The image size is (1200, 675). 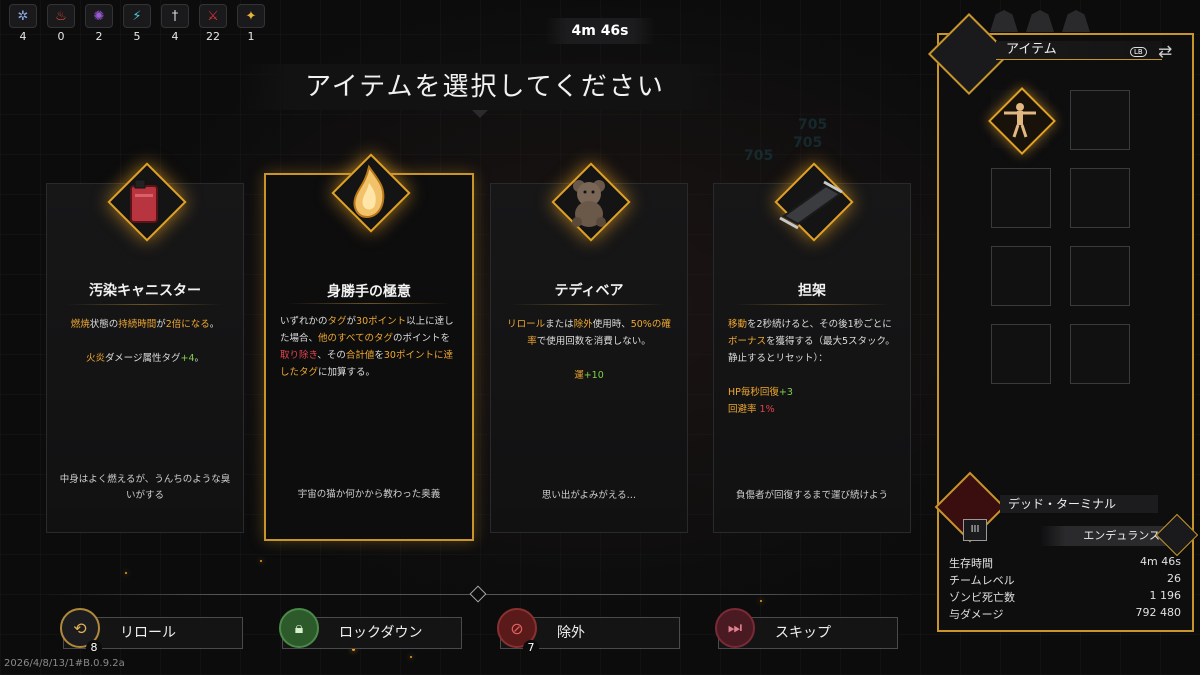 What do you see at coordinates (251, 16) in the screenshot?
I see `gold-star-icon: ✦` at bounding box center [251, 16].